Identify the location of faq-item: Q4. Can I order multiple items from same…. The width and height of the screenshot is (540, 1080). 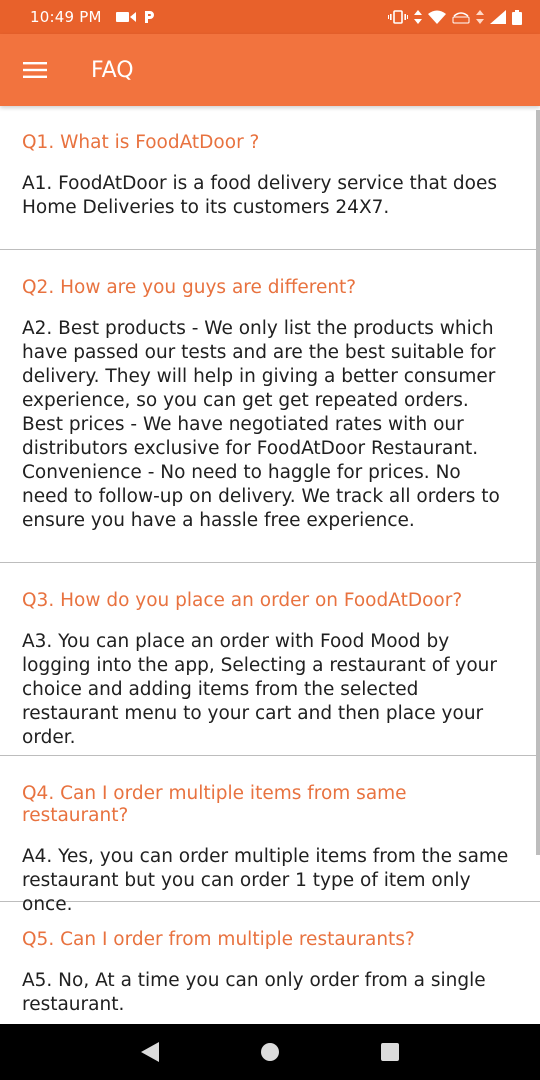
(270, 835).